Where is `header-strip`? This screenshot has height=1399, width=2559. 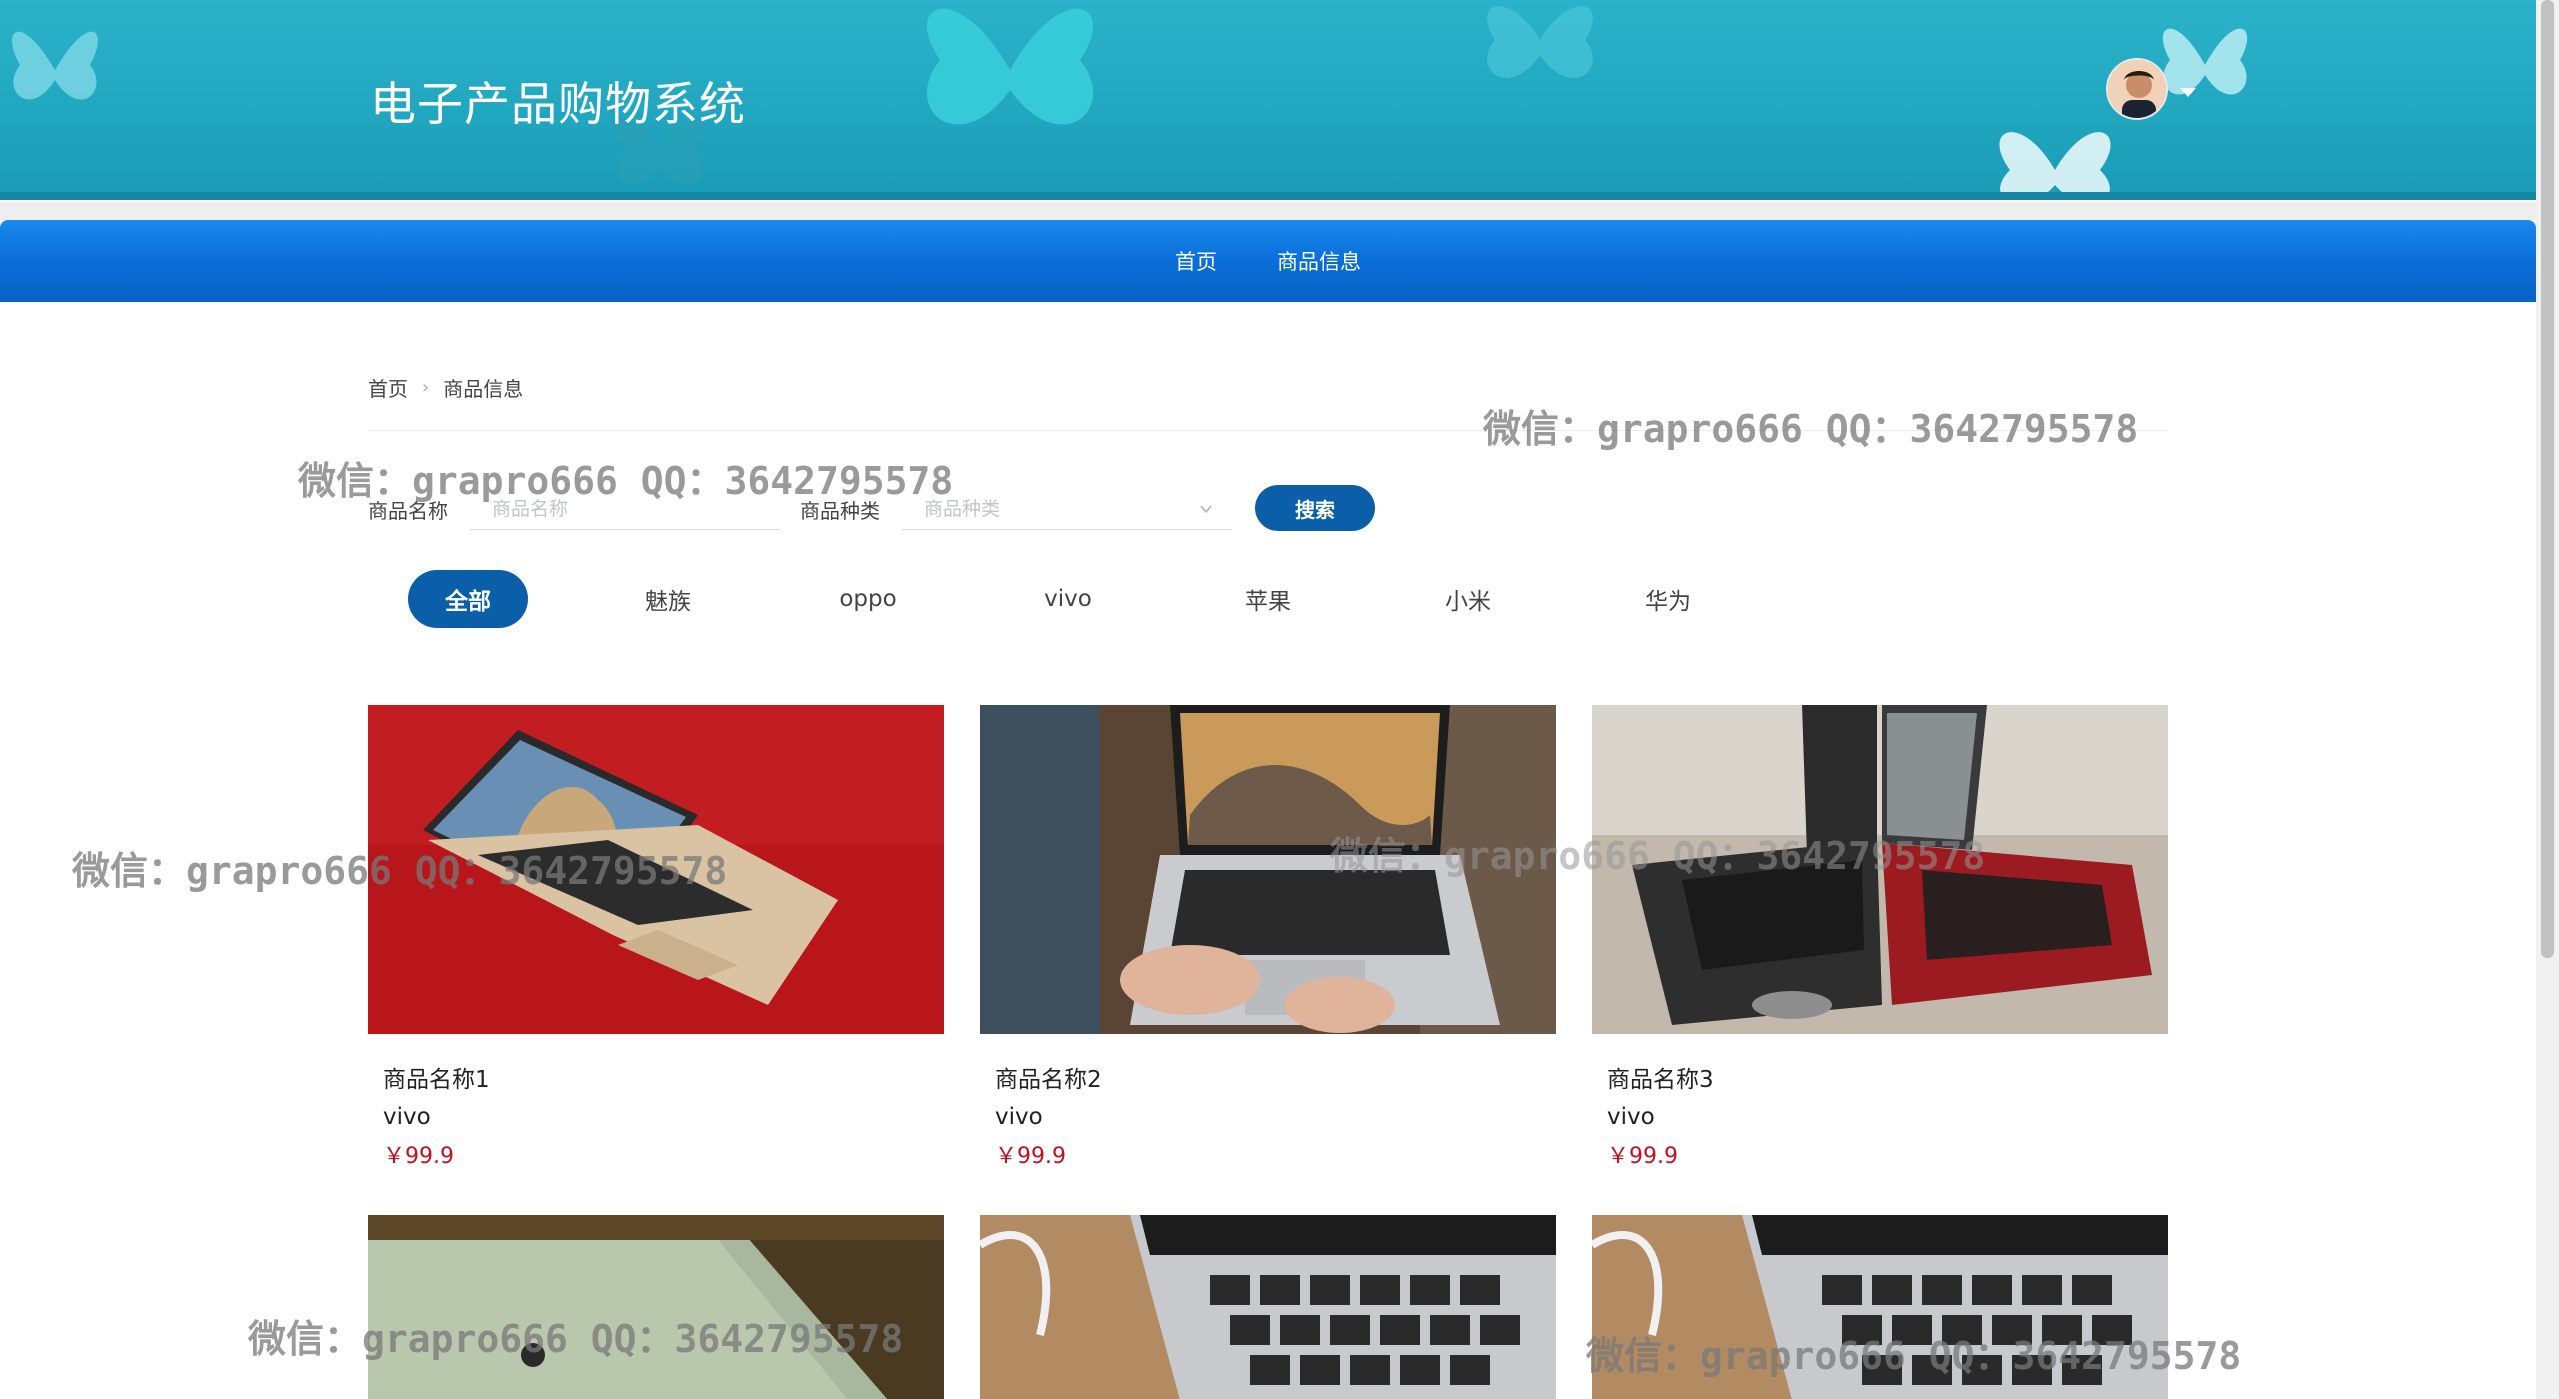
header-strip is located at coordinates (1268, 196).